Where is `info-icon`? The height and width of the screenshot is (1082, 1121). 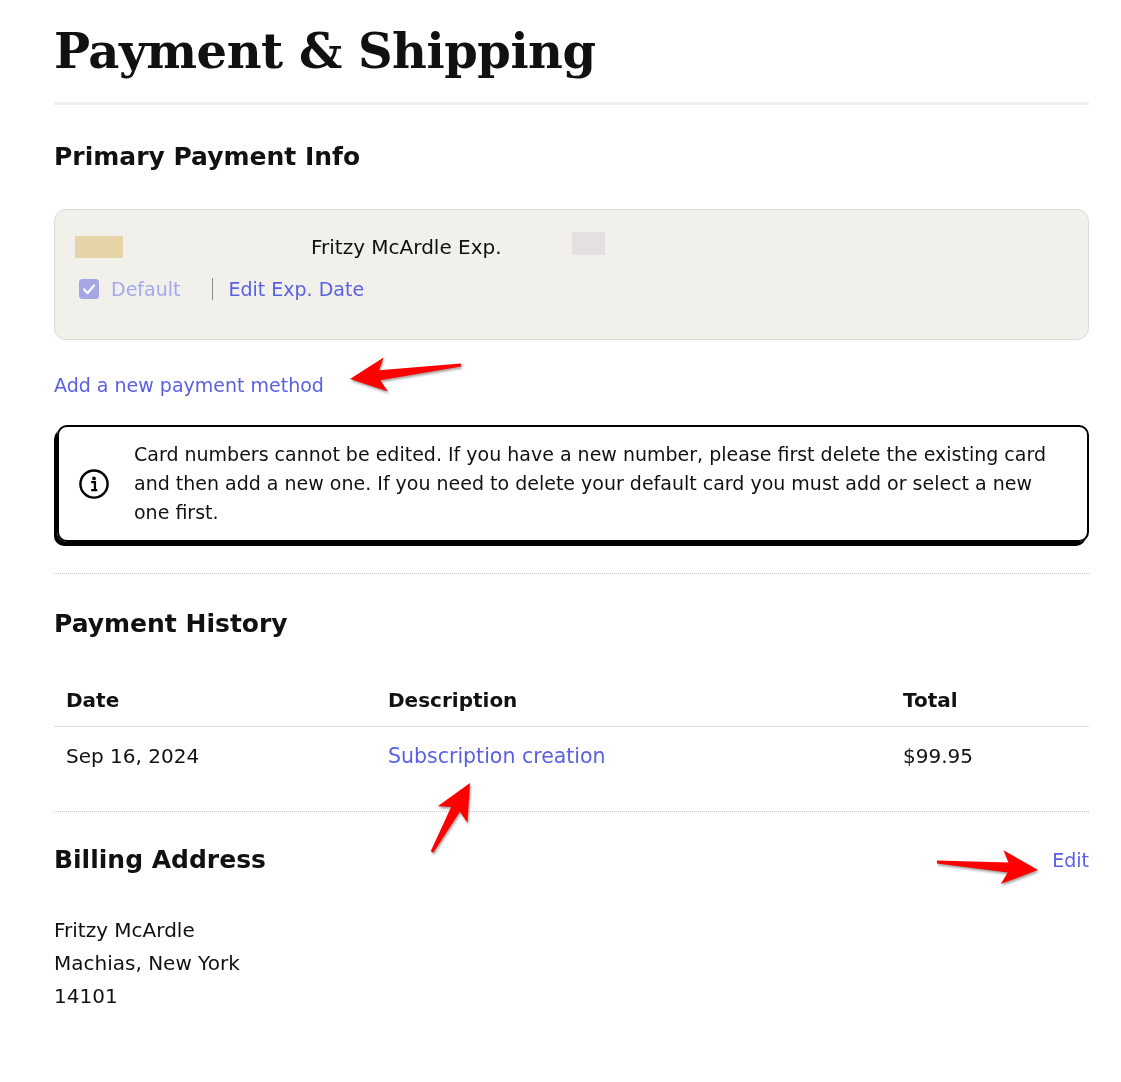 info-icon is located at coordinates (94, 483).